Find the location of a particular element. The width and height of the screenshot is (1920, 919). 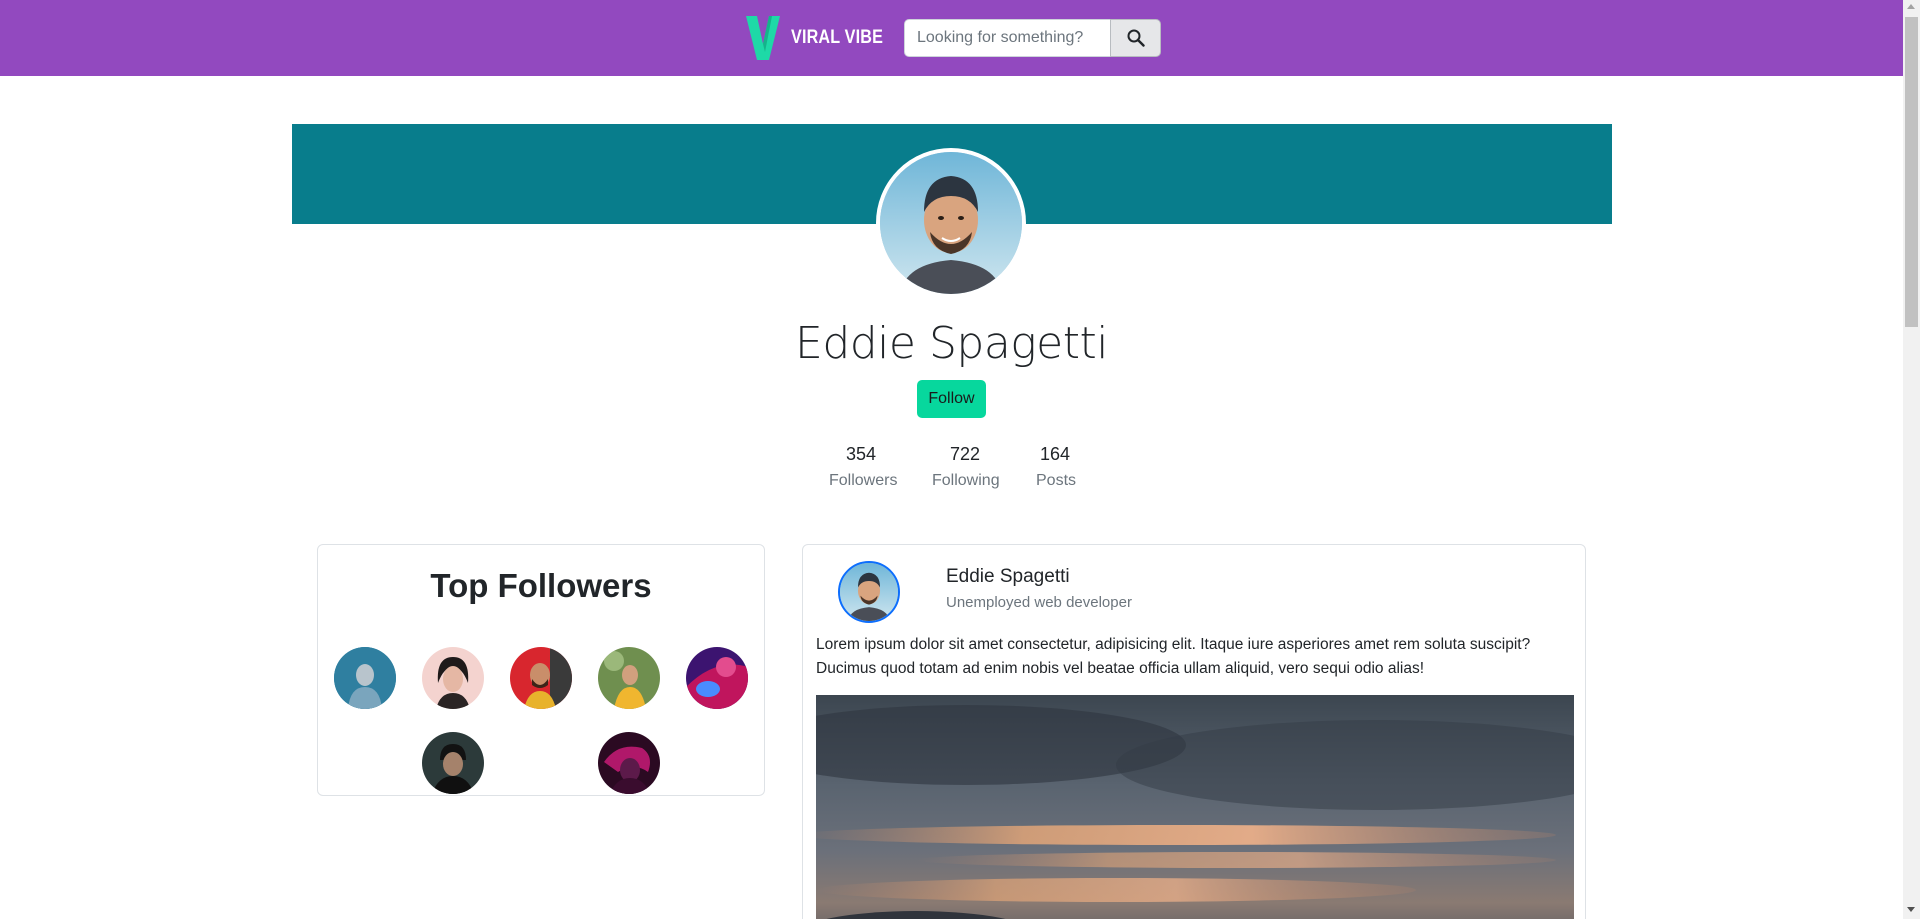

post-author-name: Eddie Spagetti is located at coordinates (1008, 577).